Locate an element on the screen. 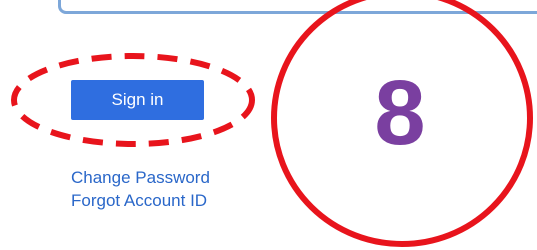 The height and width of the screenshot is (250, 537). account-links: Change Password Forgot Account ID is located at coordinates (140, 189).